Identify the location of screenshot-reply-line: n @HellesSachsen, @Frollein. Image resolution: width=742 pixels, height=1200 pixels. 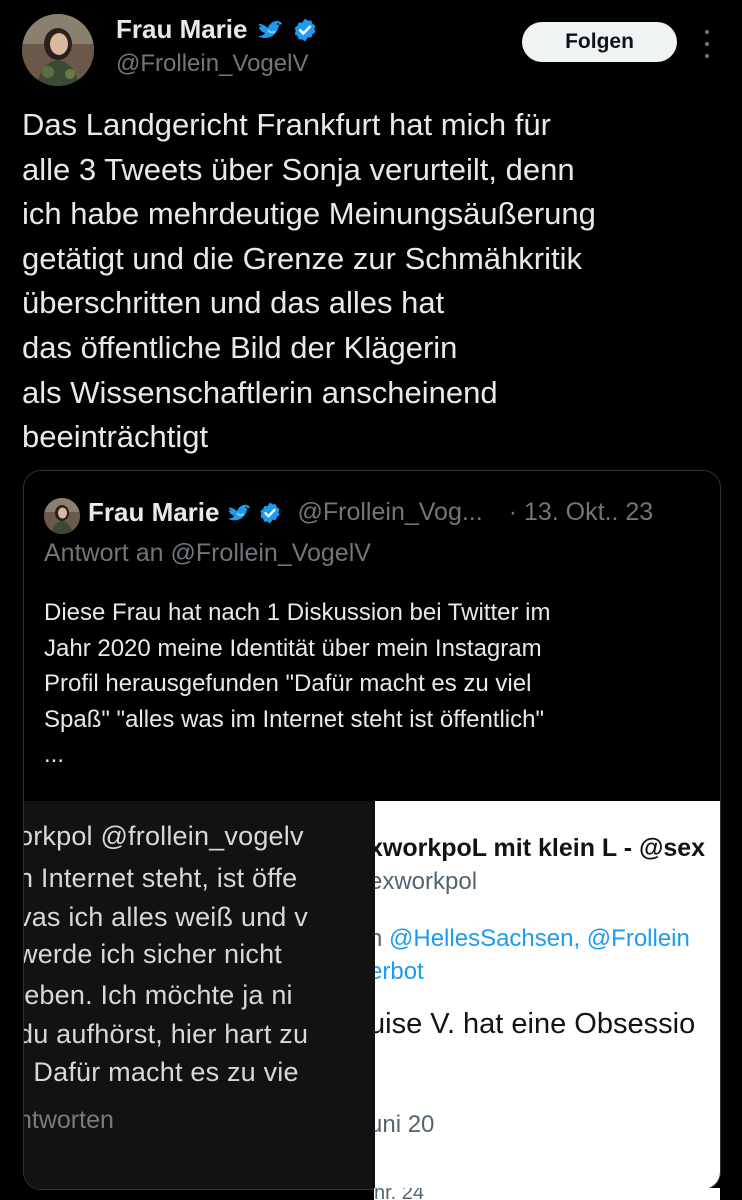
(532, 938).